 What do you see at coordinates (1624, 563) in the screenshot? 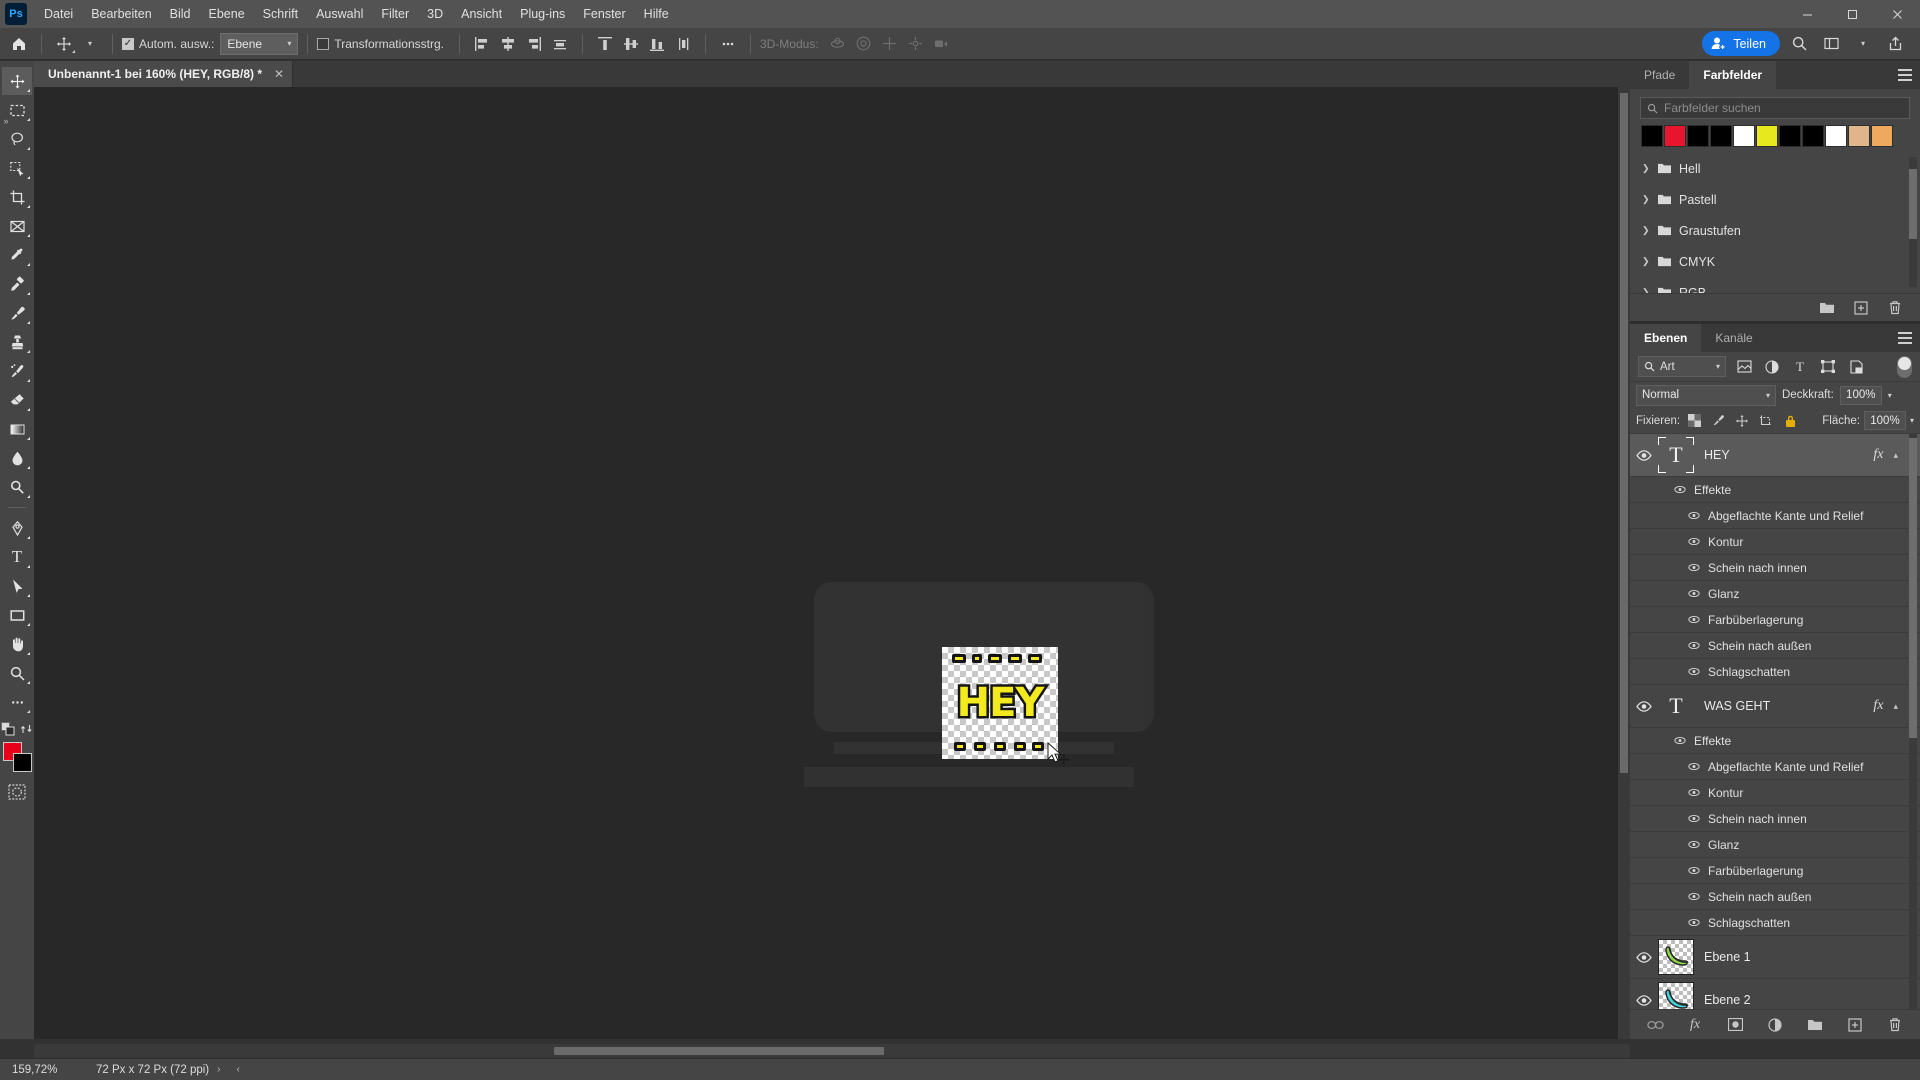
I see `canvas-vertical-scrollbar` at bounding box center [1624, 563].